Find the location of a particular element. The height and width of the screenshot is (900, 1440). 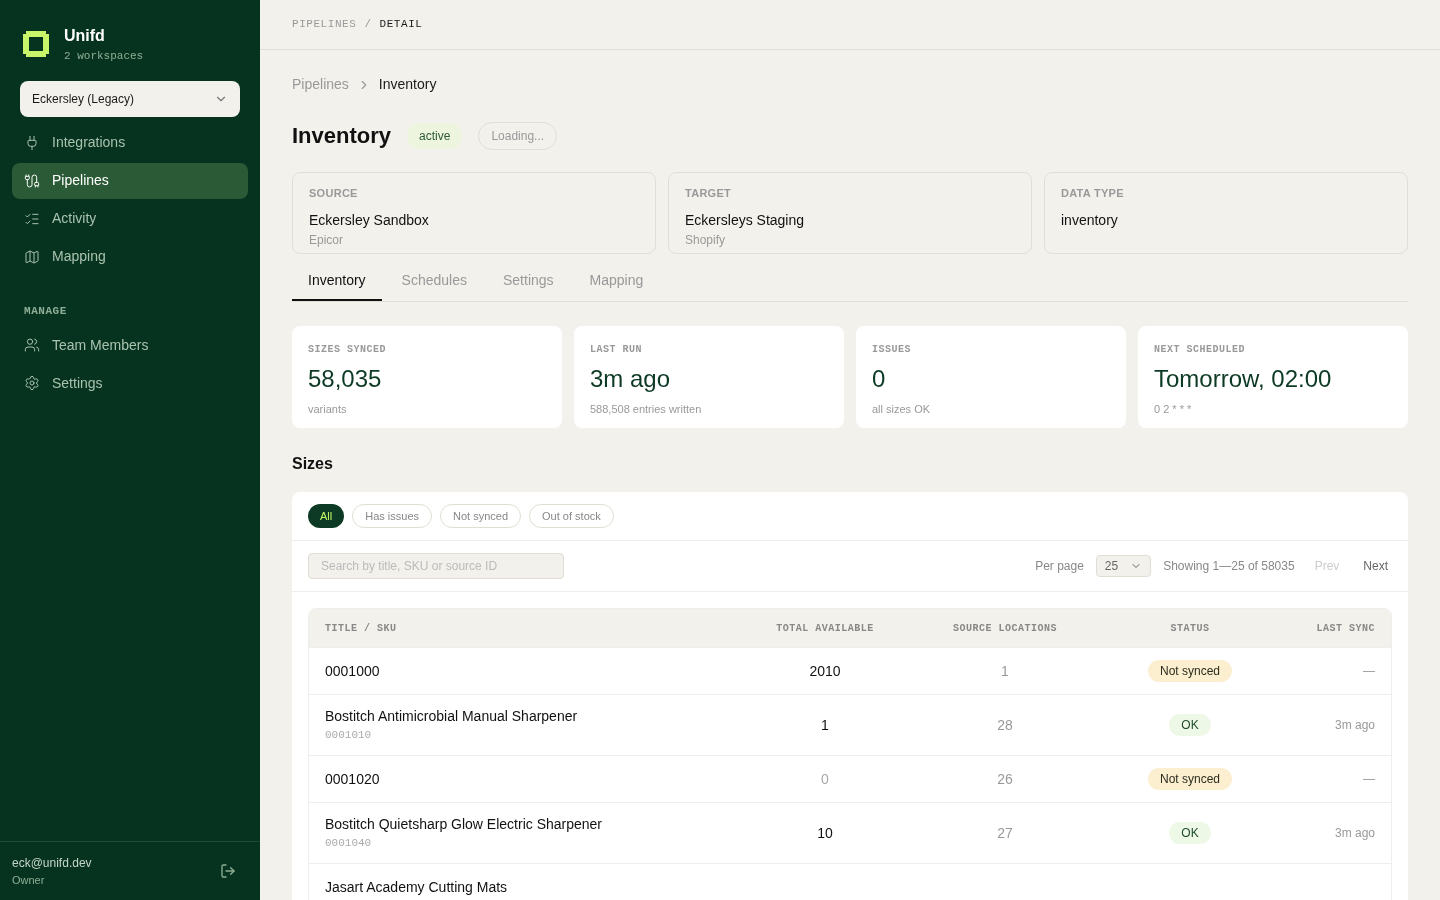

stat-label: LAST RUN is located at coordinates (616, 350).